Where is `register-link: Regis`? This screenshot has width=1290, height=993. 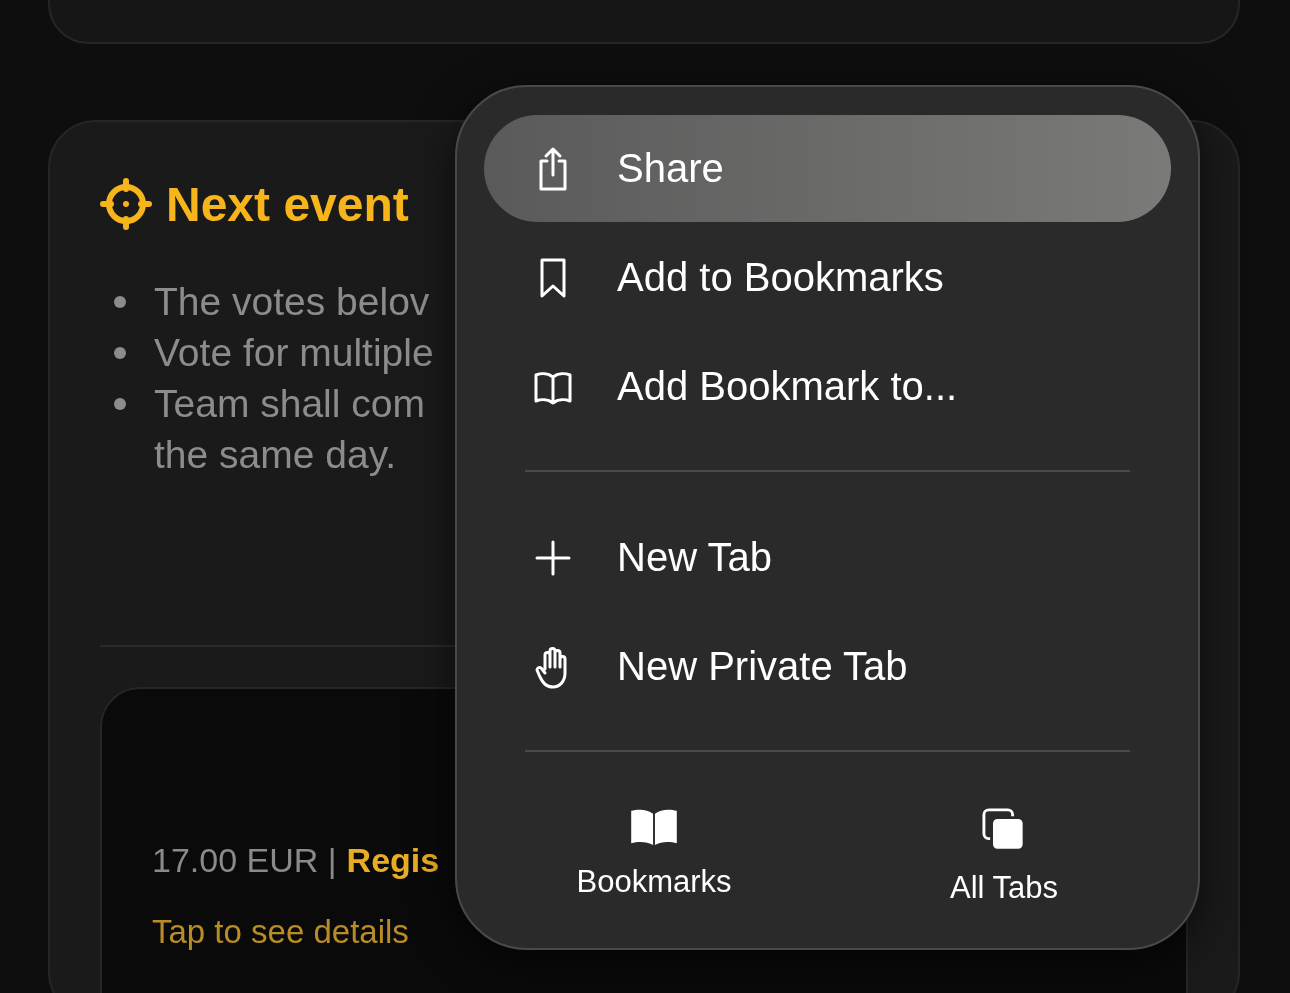
register-link: Regis is located at coordinates (393, 860).